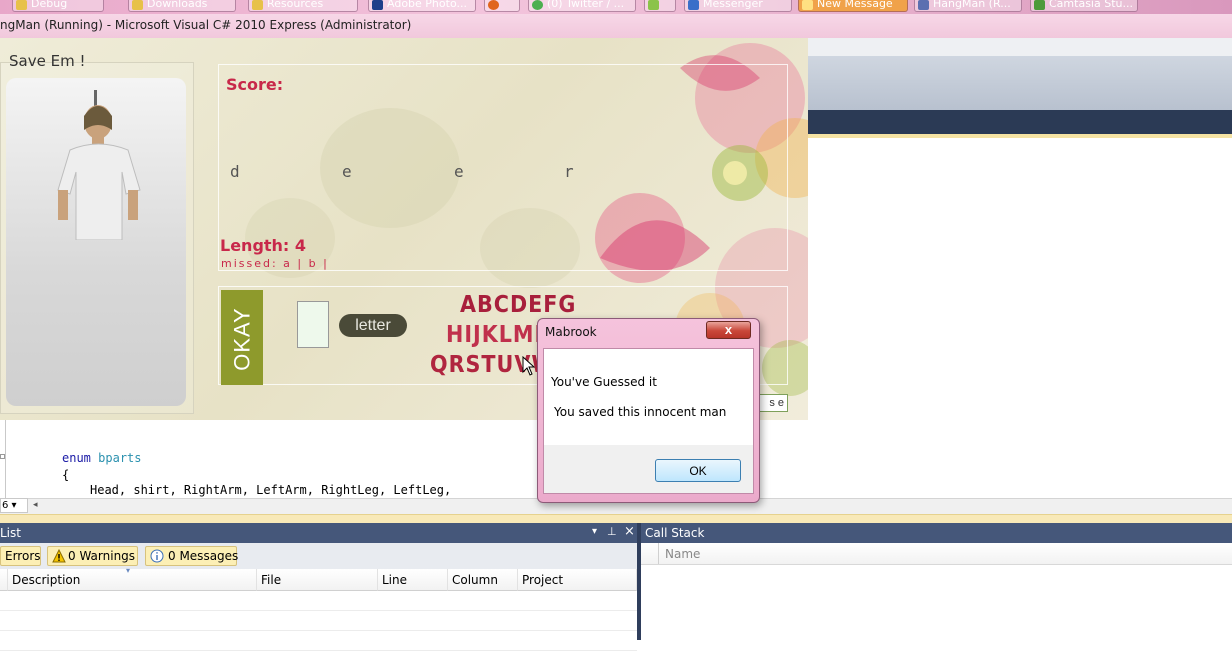 This screenshot has width=1232, height=651. I want to click on message-line-2: You saved this innocent man, so click(640, 412).